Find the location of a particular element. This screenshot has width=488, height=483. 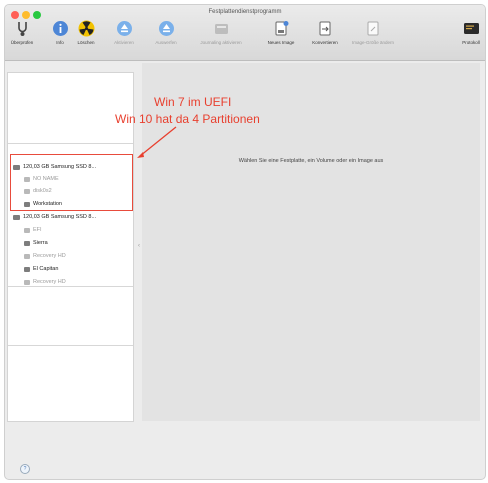

log-icon is located at coordinates (471, 28).